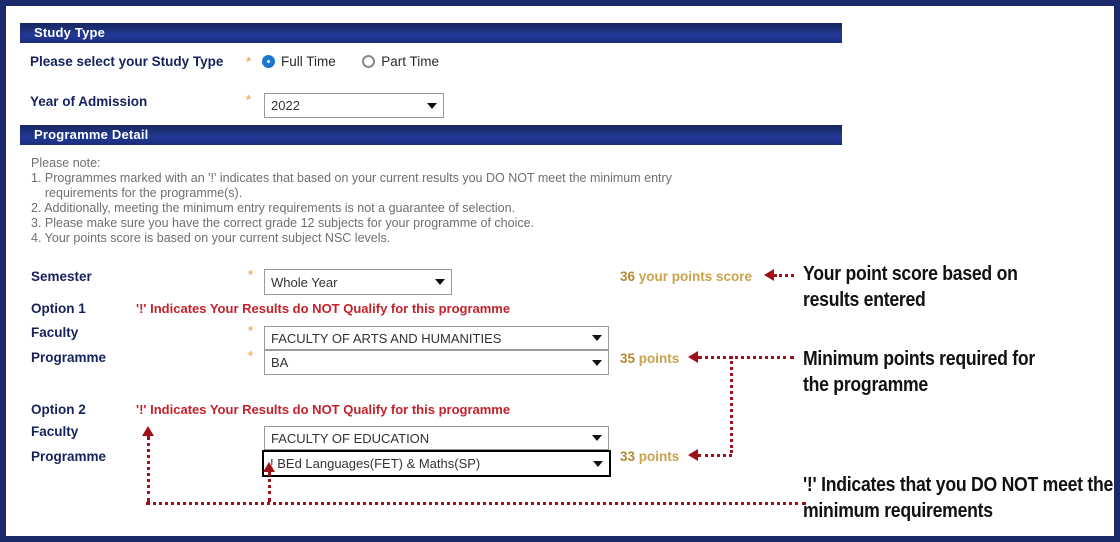 The height and width of the screenshot is (542, 1120). What do you see at coordinates (127, 61) in the screenshot?
I see `study-type-label: Please select your Study Type` at bounding box center [127, 61].